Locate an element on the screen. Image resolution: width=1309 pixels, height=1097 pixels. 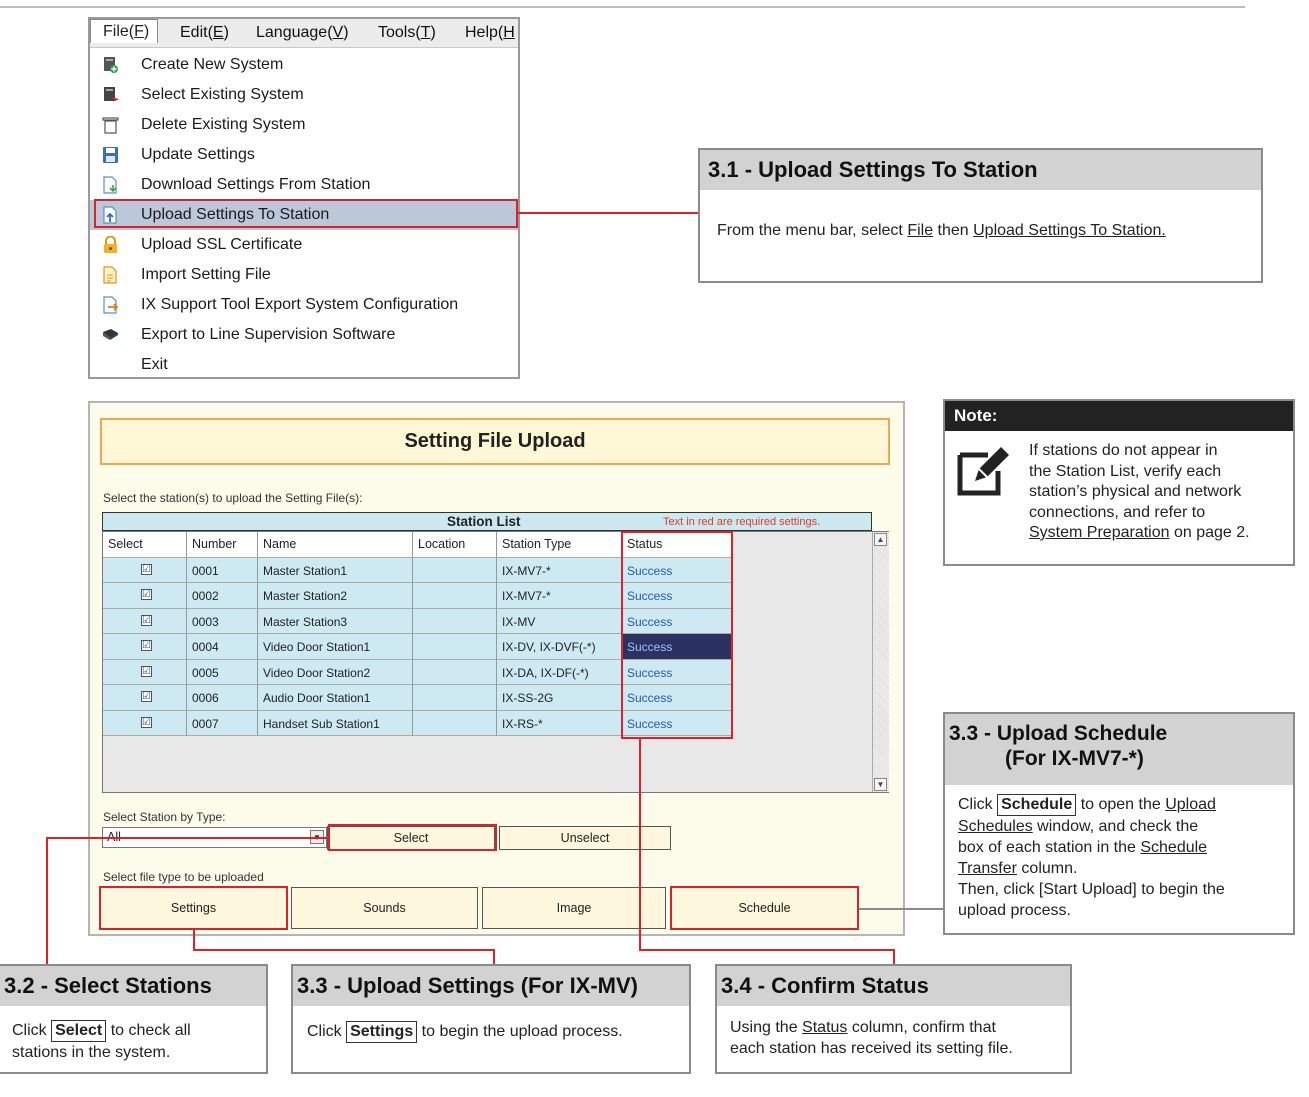
required-settings-note: Text in red are required settings. is located at coordinates (742, 522).